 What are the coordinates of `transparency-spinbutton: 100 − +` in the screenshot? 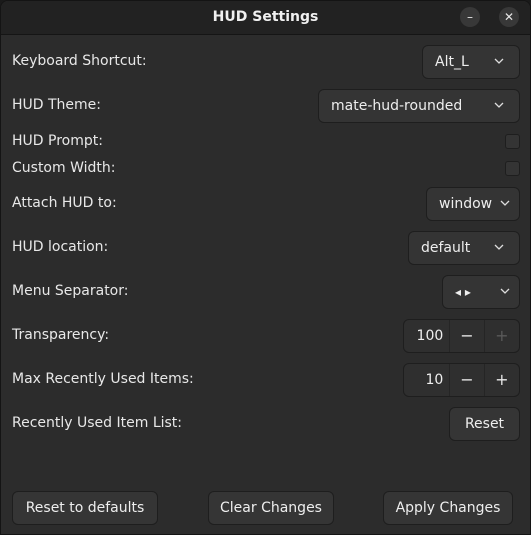 It's located at (461, 336).